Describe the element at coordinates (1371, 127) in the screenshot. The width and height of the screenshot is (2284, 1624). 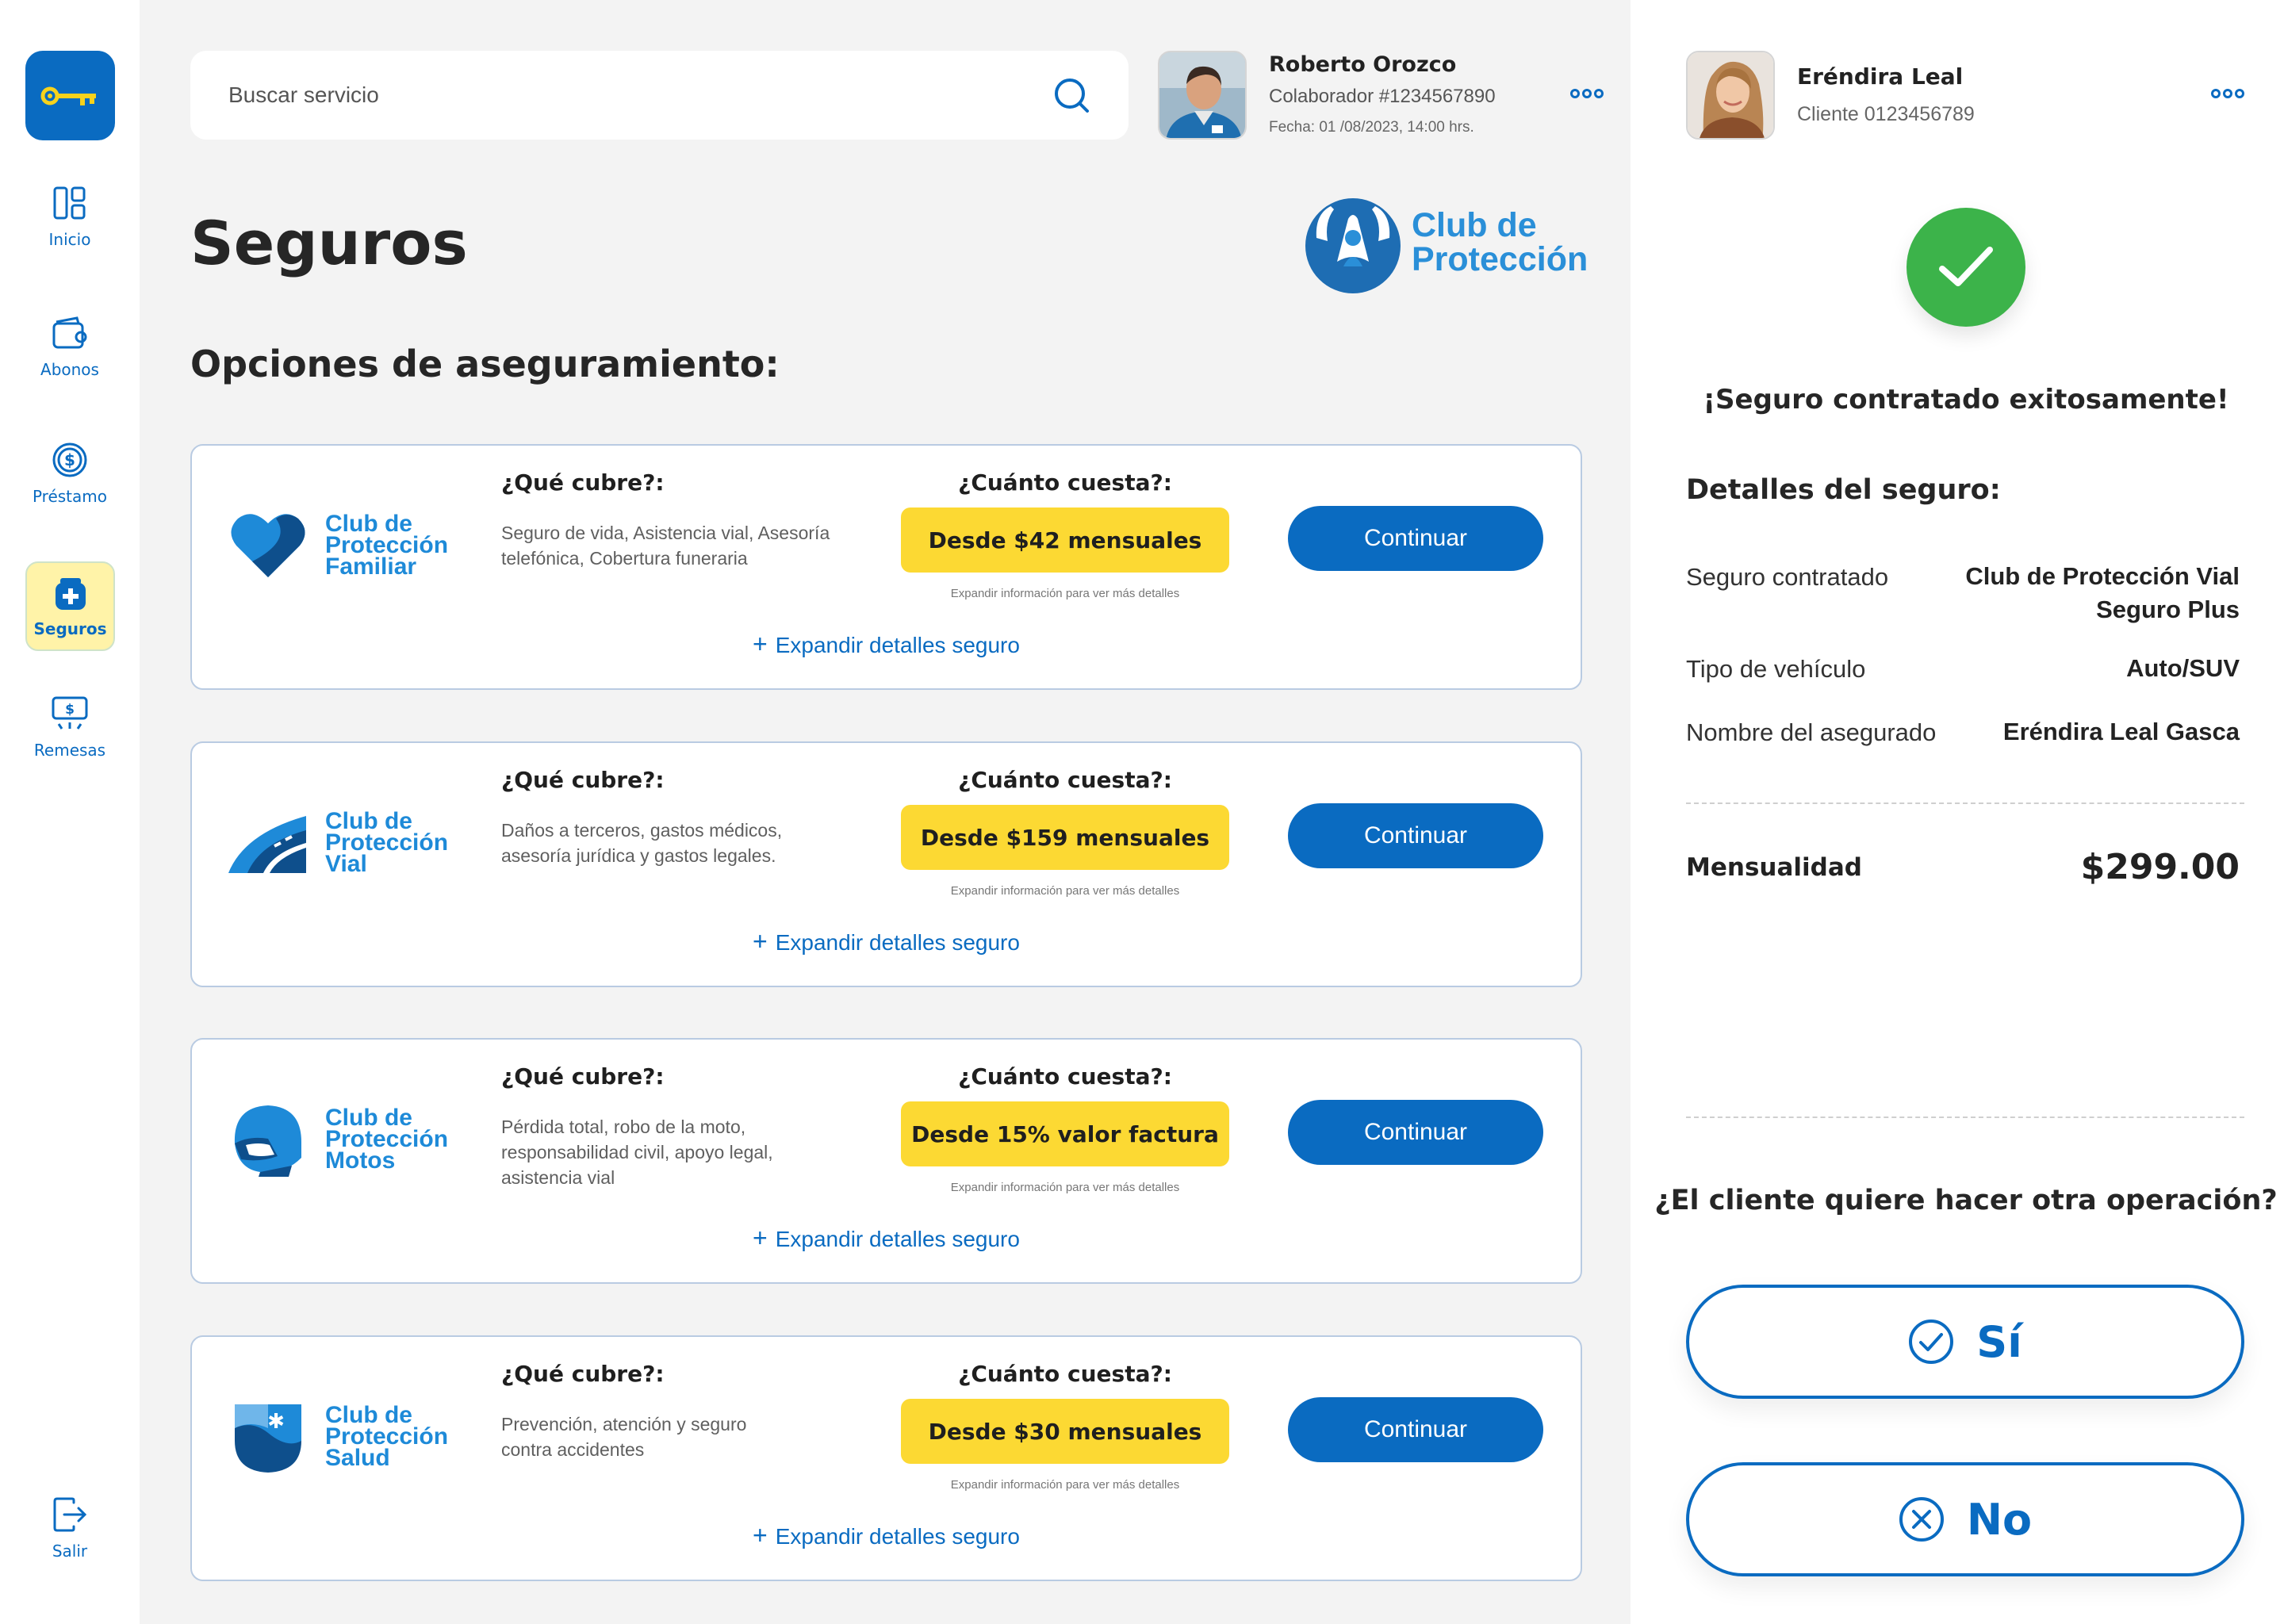
I see `session-date: Fecha: 01 /08/2023, 14:00 hrs.` at that location.